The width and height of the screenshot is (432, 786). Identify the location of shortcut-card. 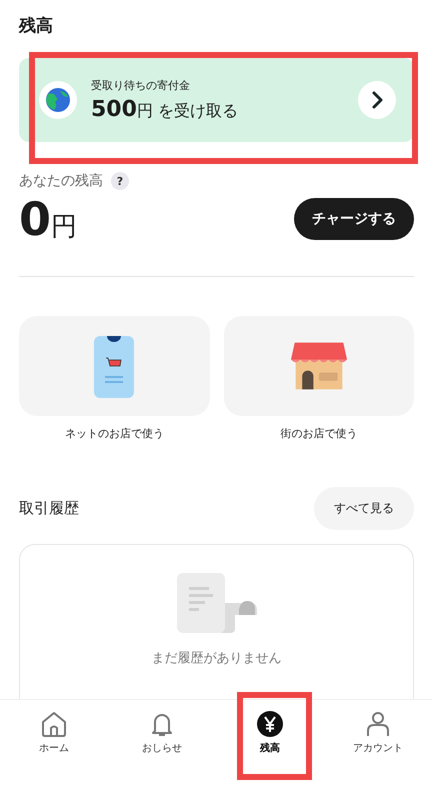
(319, 366).